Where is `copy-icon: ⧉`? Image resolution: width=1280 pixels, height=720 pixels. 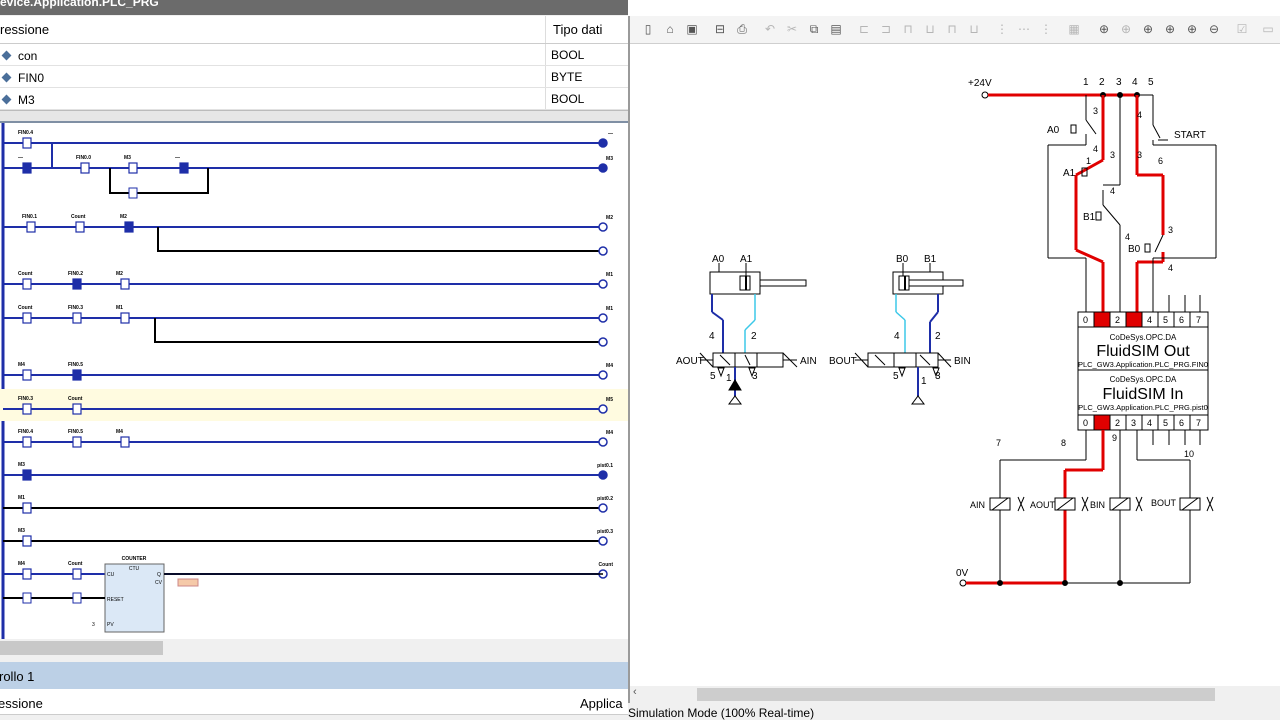
copy-icon: ⧉ is located at coordinates (814, 29).